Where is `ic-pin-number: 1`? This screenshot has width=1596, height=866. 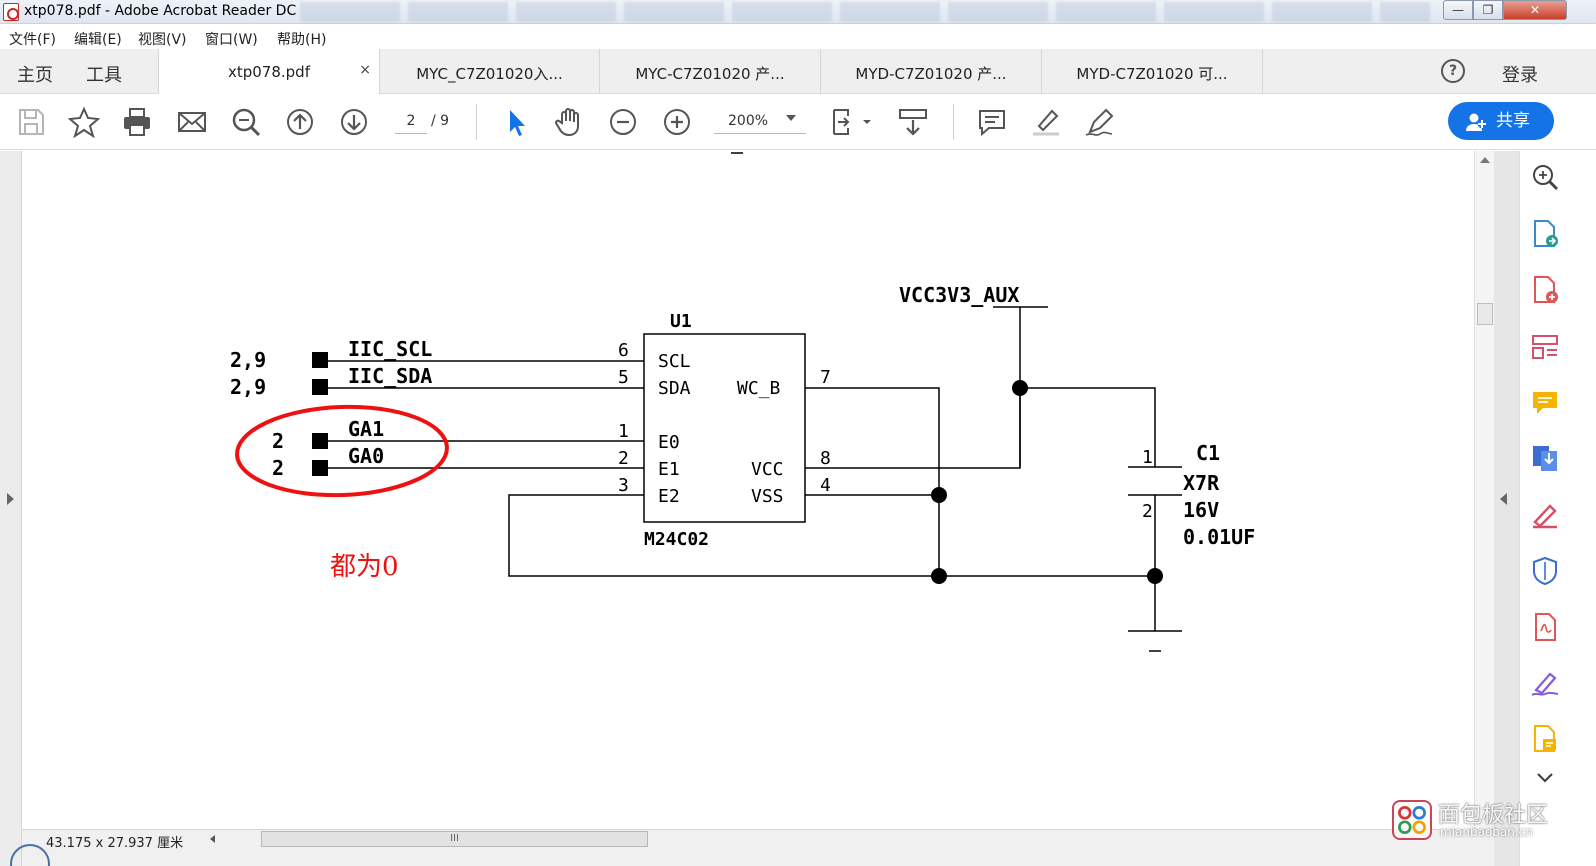 ic-pin-number: 1 is located at coordinates (623, 431).